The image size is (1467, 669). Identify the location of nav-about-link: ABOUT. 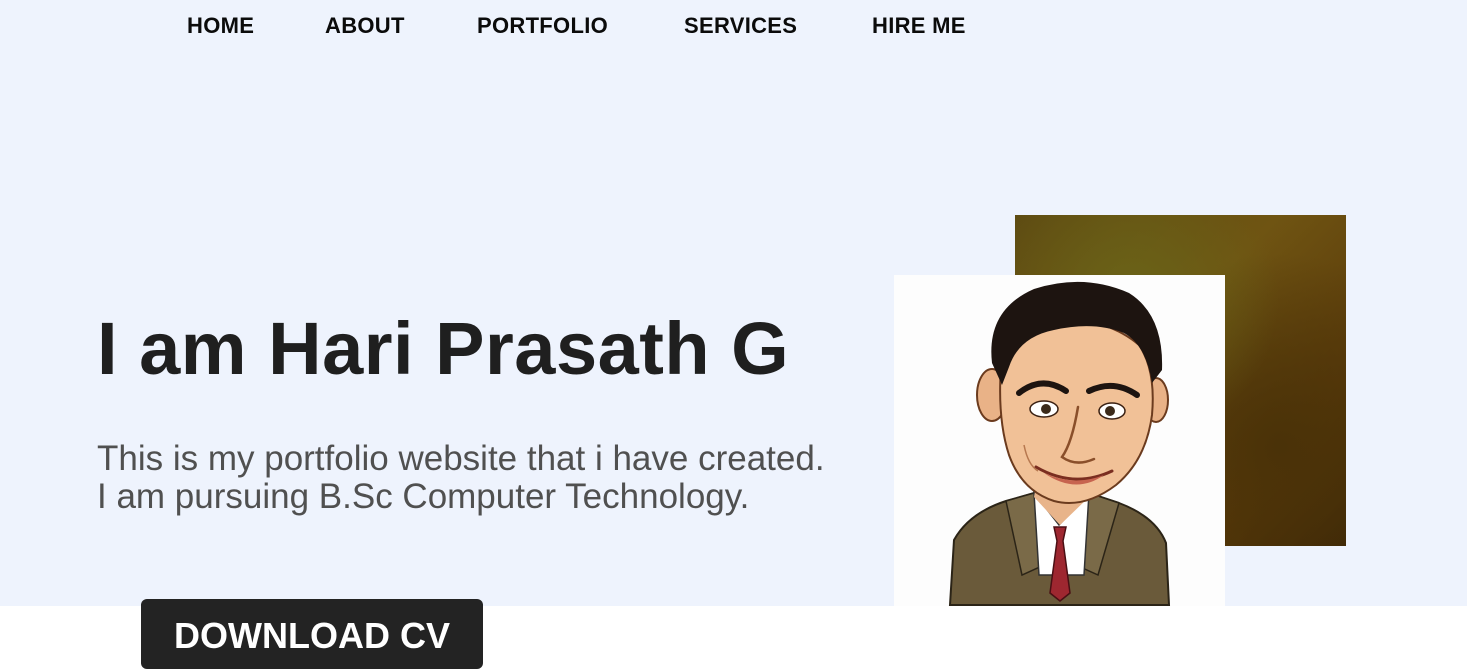
(365, 26).